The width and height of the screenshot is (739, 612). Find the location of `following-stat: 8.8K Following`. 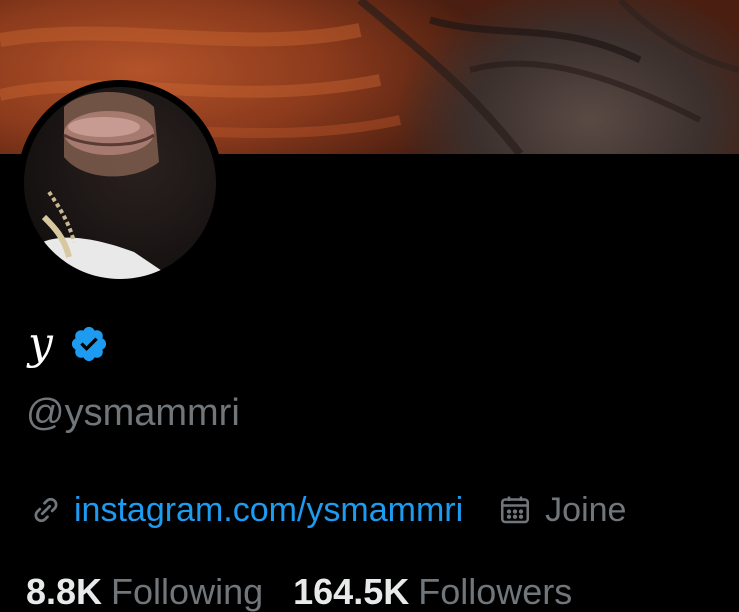

following-stat: 8.8K Following is located at coordinates (144, 592).